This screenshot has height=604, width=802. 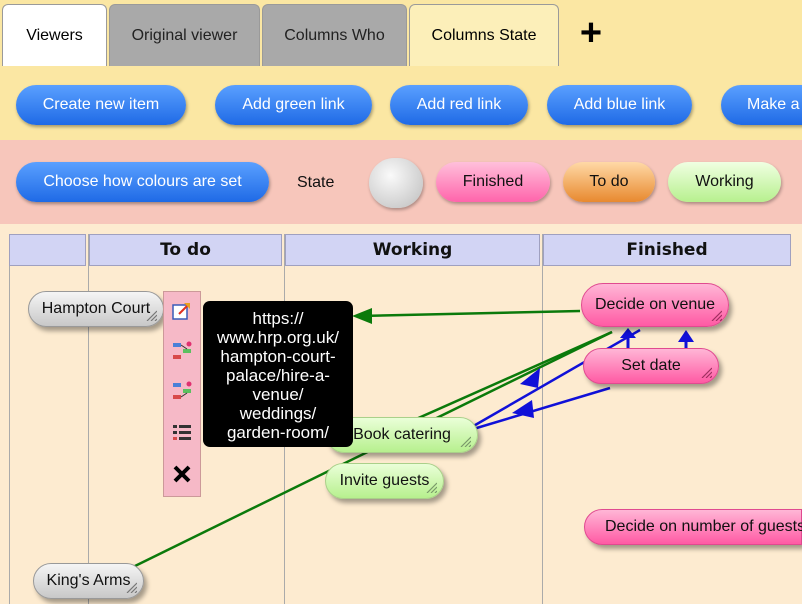 I want to click on blue-link-catering-date, so click(x=540, y=409).